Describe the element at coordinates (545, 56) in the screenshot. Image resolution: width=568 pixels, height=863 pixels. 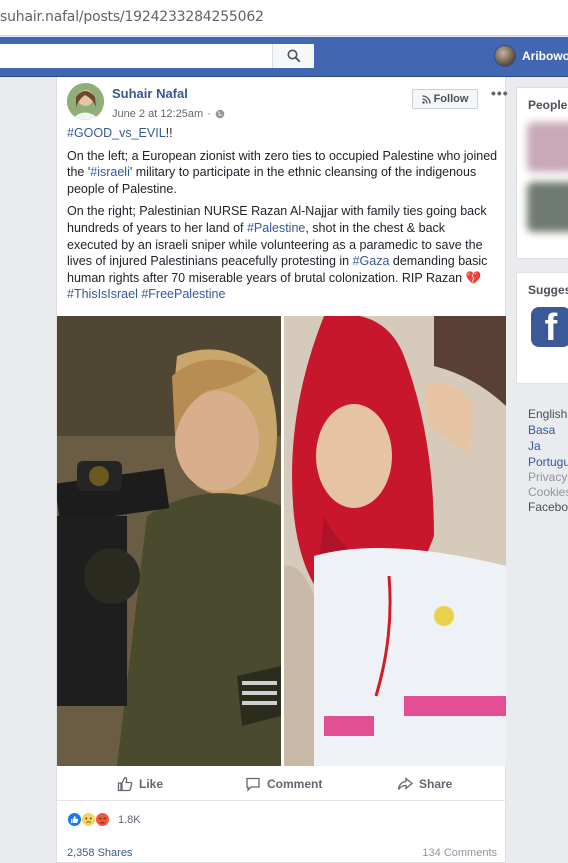
I see `user-name: Aribowo` at that location.